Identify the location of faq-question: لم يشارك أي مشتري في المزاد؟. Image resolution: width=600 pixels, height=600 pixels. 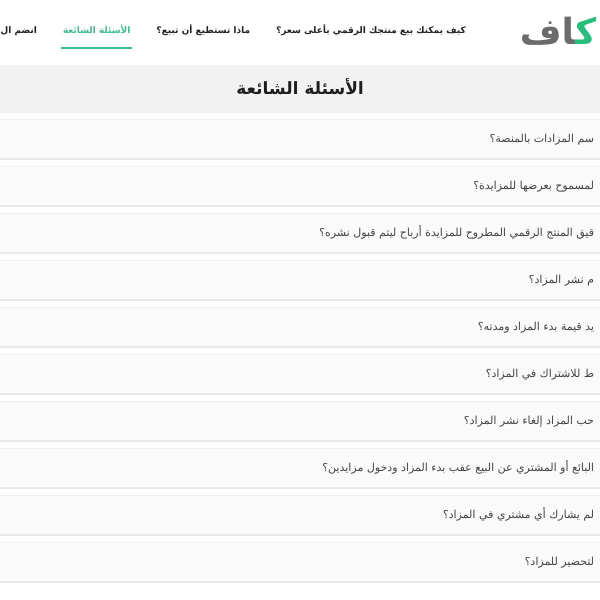
(300, 515).